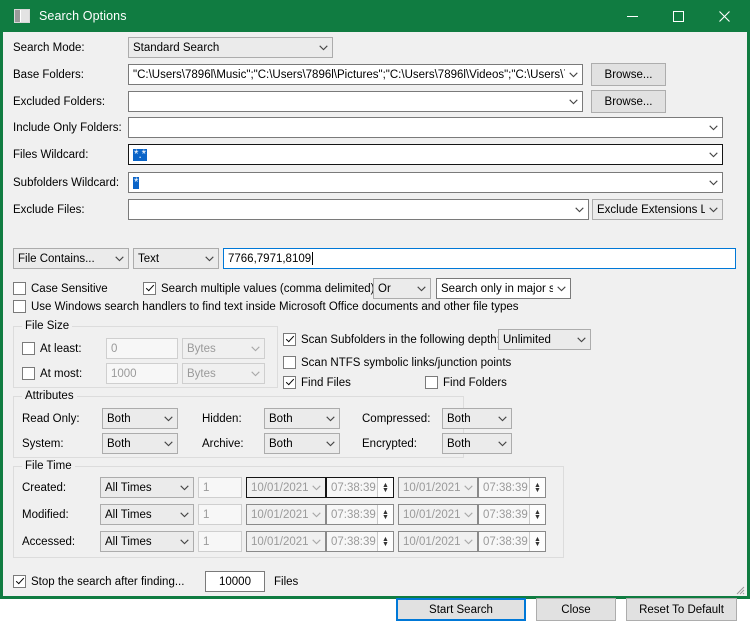 The width and height of the screenshot is (750, 621). What do you see at coordinates (724, 16) in the screenshot?
I see `close-icon` at bounding box center [724, 16].